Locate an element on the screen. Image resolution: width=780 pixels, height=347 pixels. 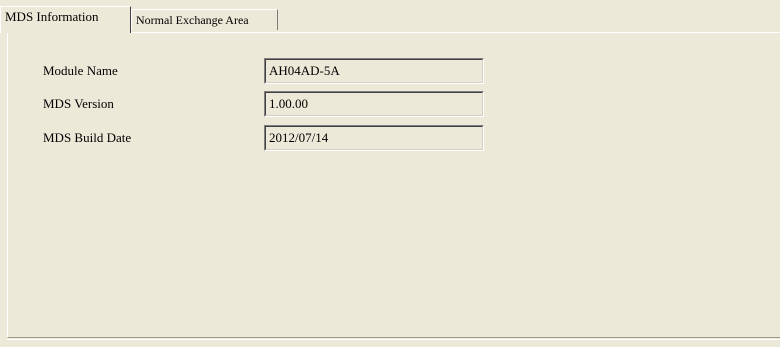
mds-version-row: MDS Version 1.00.00 is located at coordinates (273, 104).